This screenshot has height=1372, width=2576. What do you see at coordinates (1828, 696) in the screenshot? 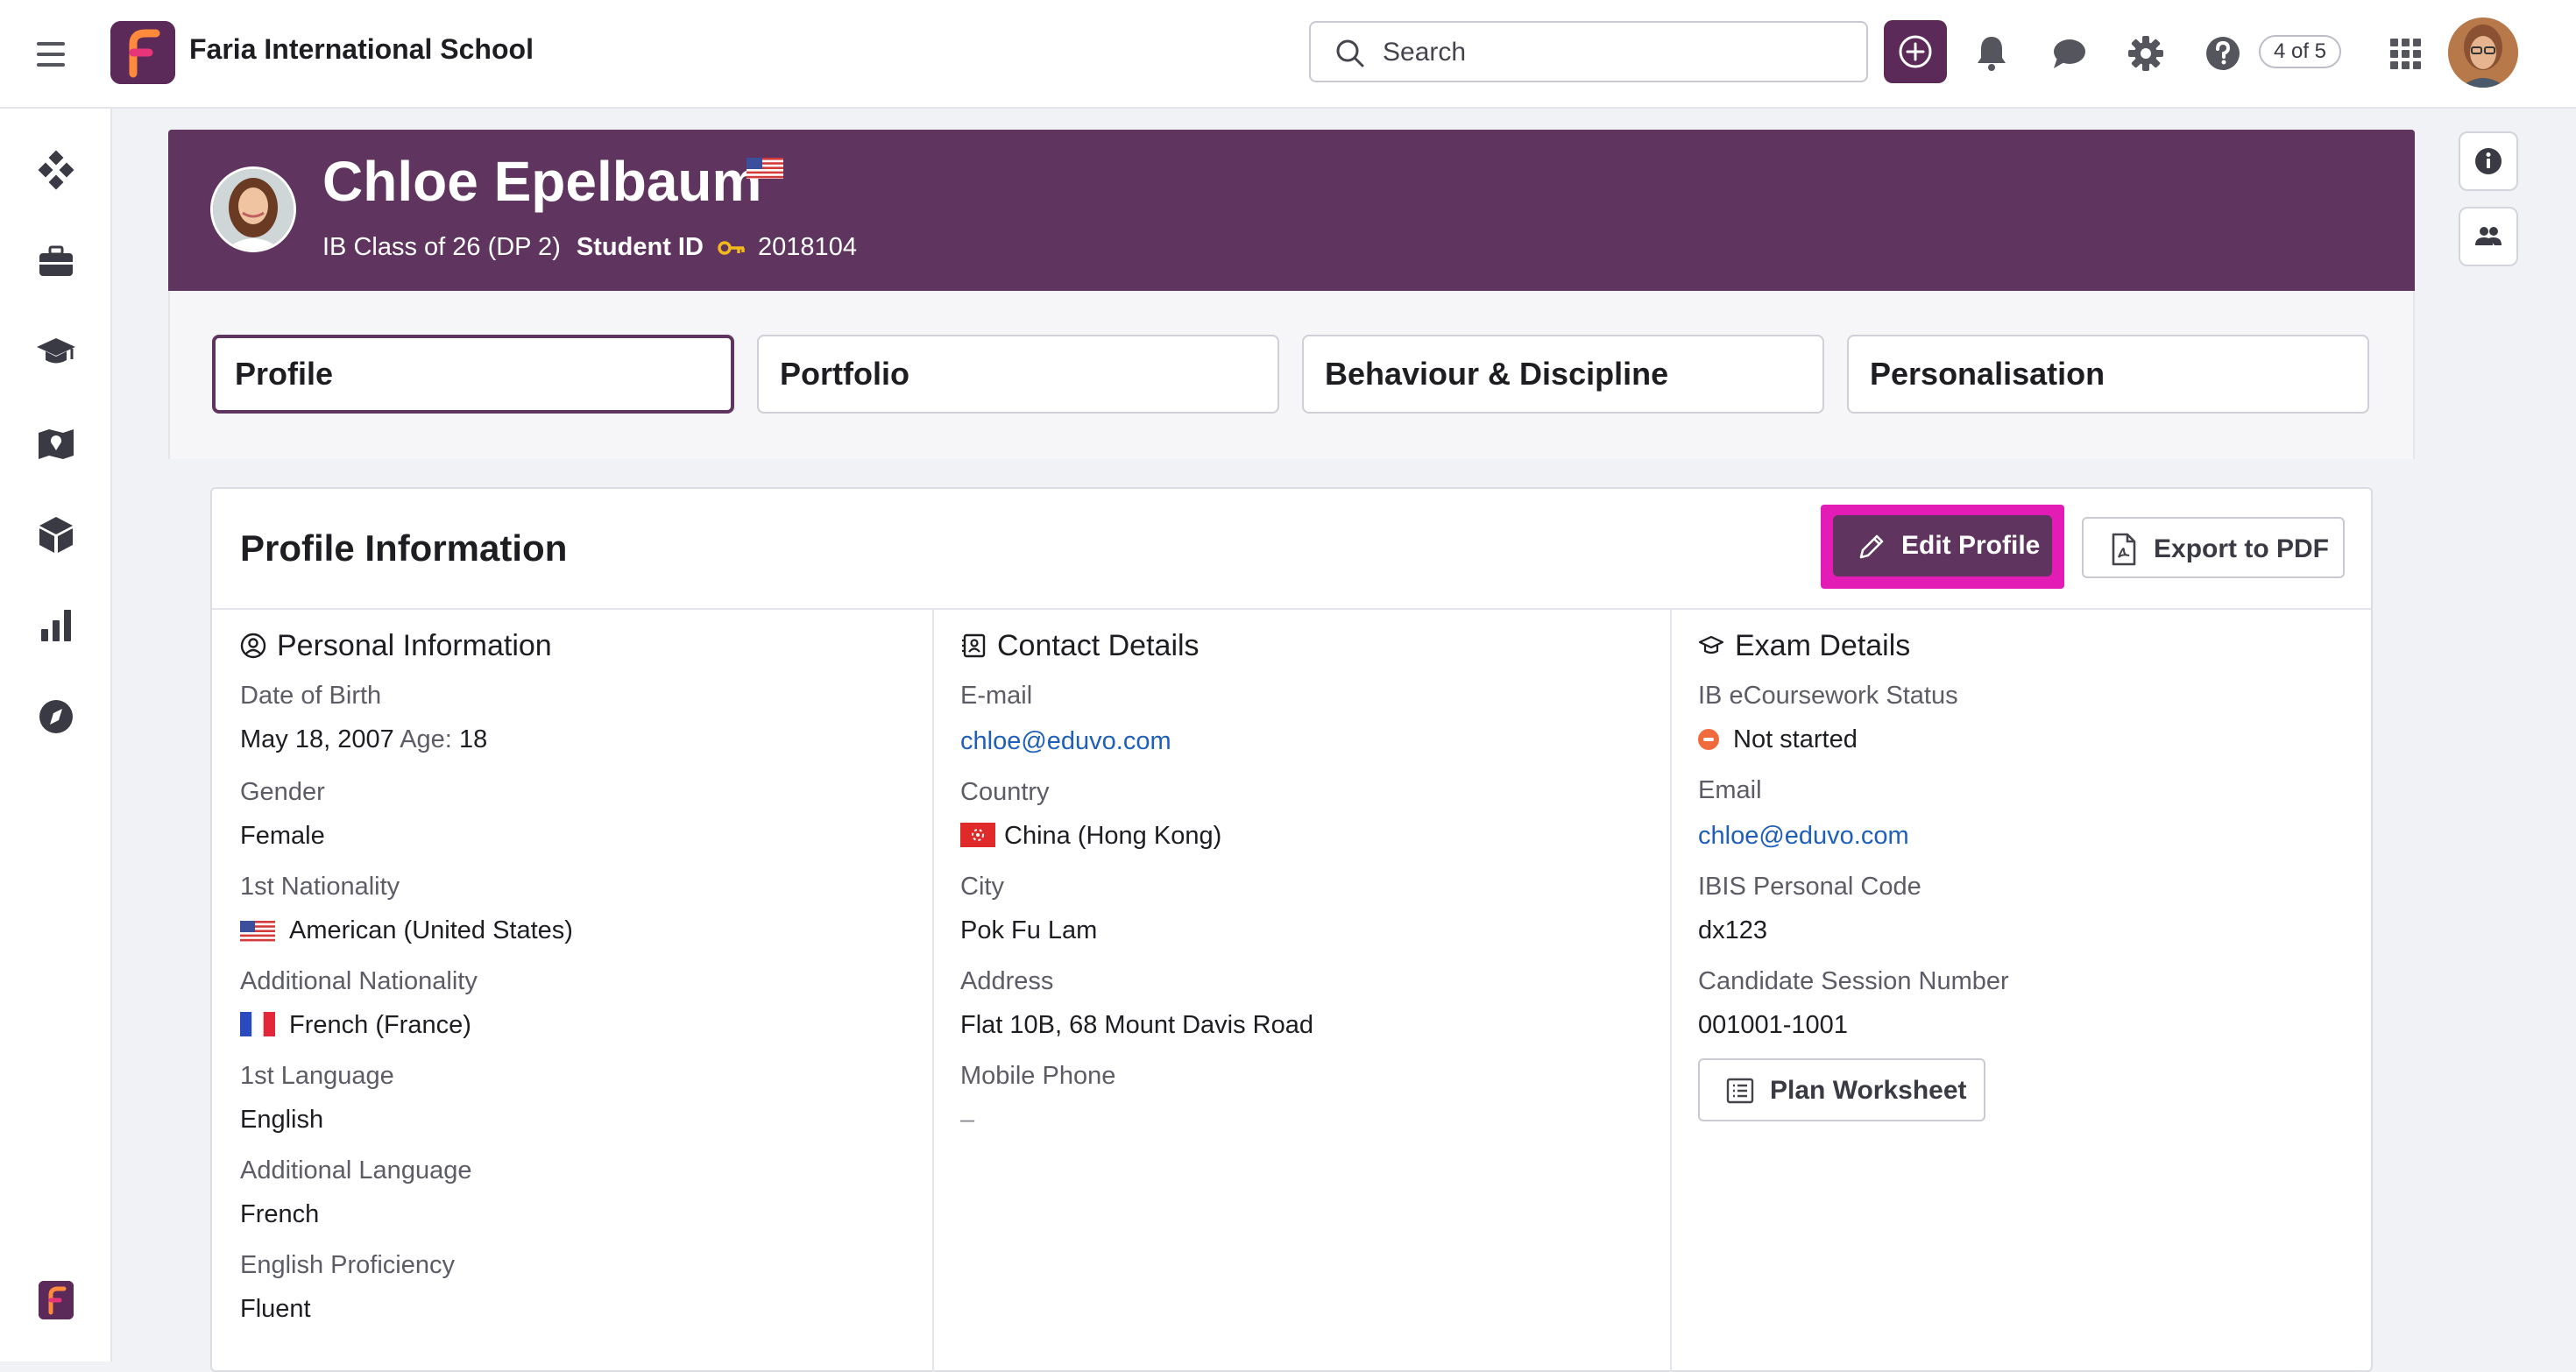
I see `ecoursework-label: IB eCoursework Status` at bounding box center [1828, 696].